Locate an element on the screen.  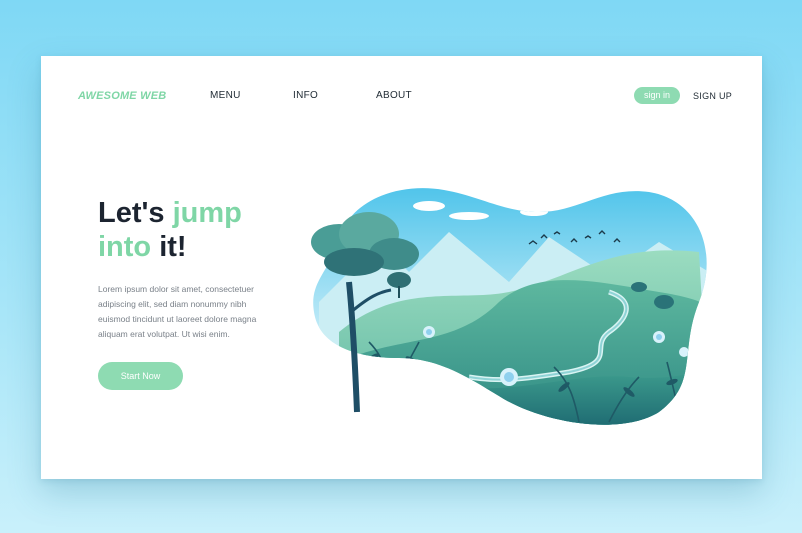
nav-info: INFO is located at coordinates (305, 95).